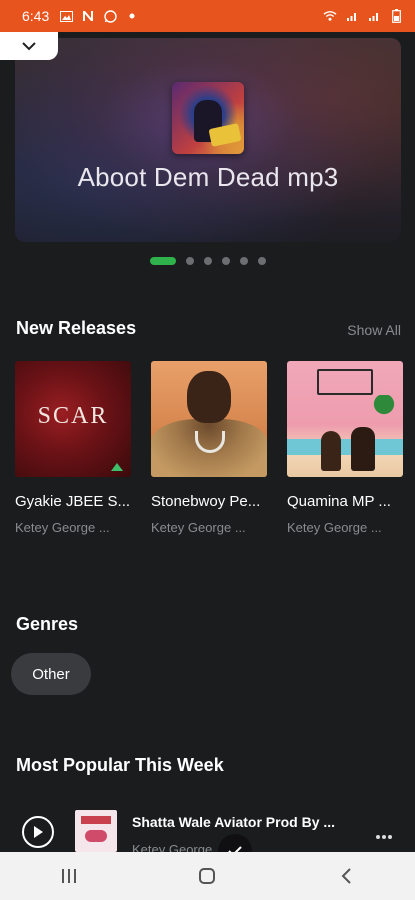 The width and height of the screenshot is (415, 900). Describe the element at coordinates (330, 16) in the screenshot. I see `wifi-icon` at that location.